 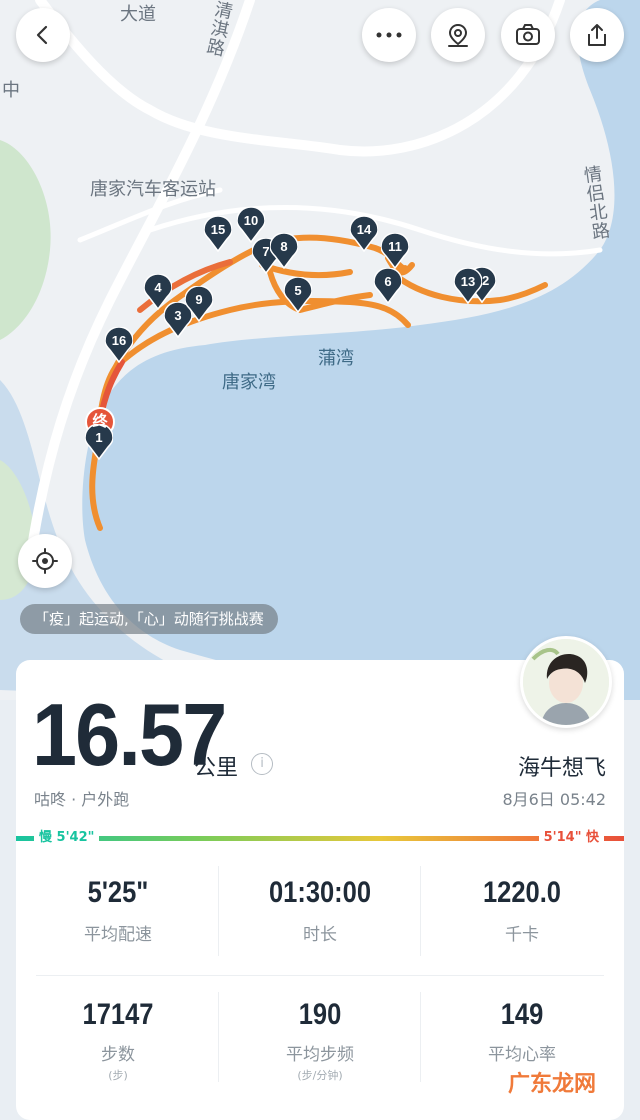 I want to click on km-marker: 6, so click(x=388, y=286).